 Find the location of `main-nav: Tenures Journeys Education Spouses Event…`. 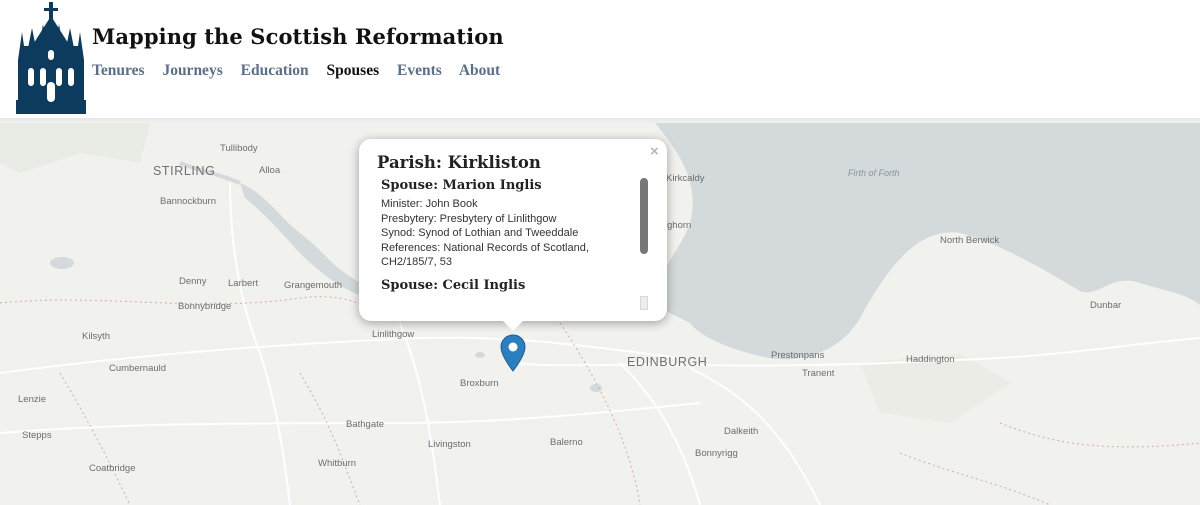

main-nav: Tenures Journeys Education Spouses Event… is located at coordinates (303, 71).